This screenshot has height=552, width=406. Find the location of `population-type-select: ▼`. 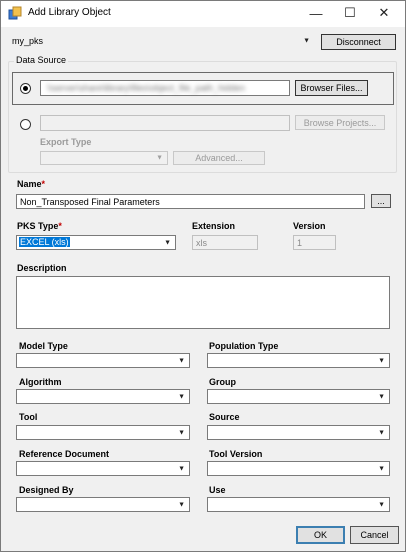

population-type-select: ▼ is located at coordinates (298, 360).